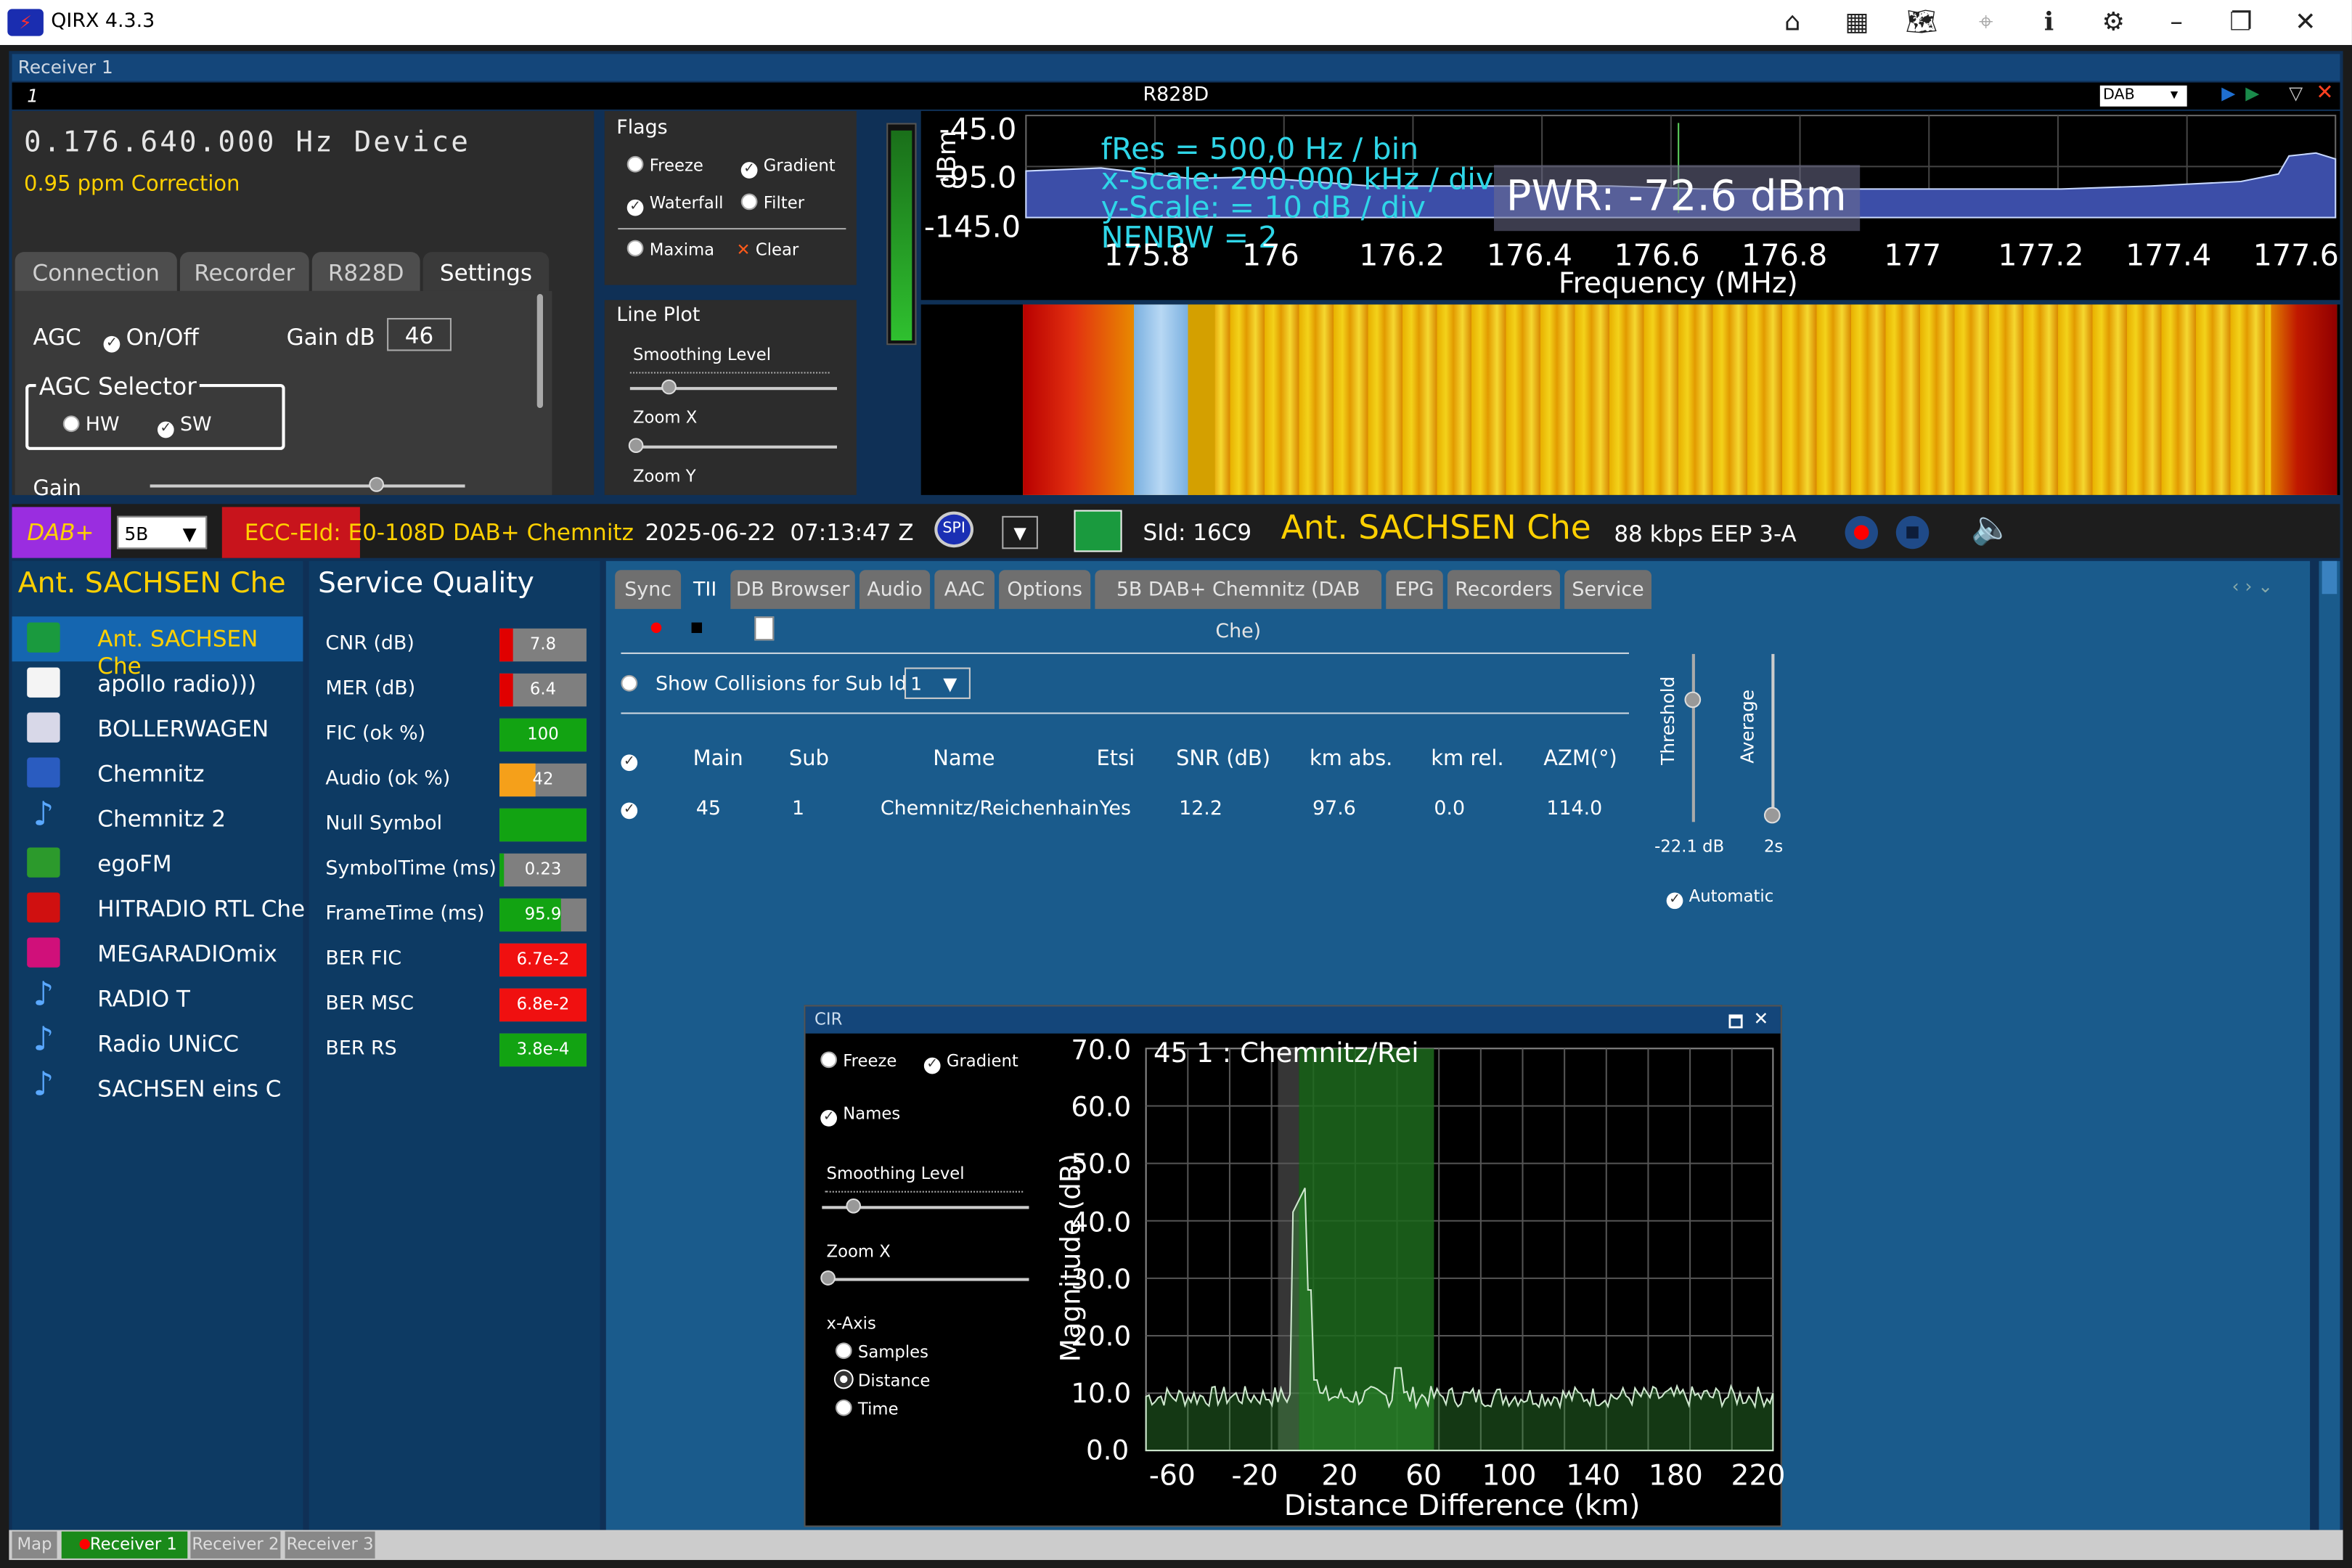 The width and height of the screenshot is (2352, 1568). I want to click on smoothing-knob, so click(669, 387).